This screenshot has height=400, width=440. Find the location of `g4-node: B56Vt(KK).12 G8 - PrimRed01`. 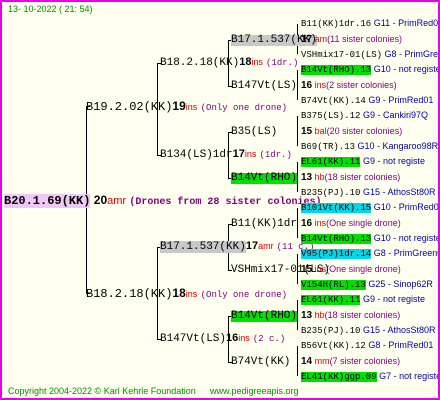

g4-node: B56Vt(KK).12 G8 - PrimRed01 is located at coordinates (367, 346).